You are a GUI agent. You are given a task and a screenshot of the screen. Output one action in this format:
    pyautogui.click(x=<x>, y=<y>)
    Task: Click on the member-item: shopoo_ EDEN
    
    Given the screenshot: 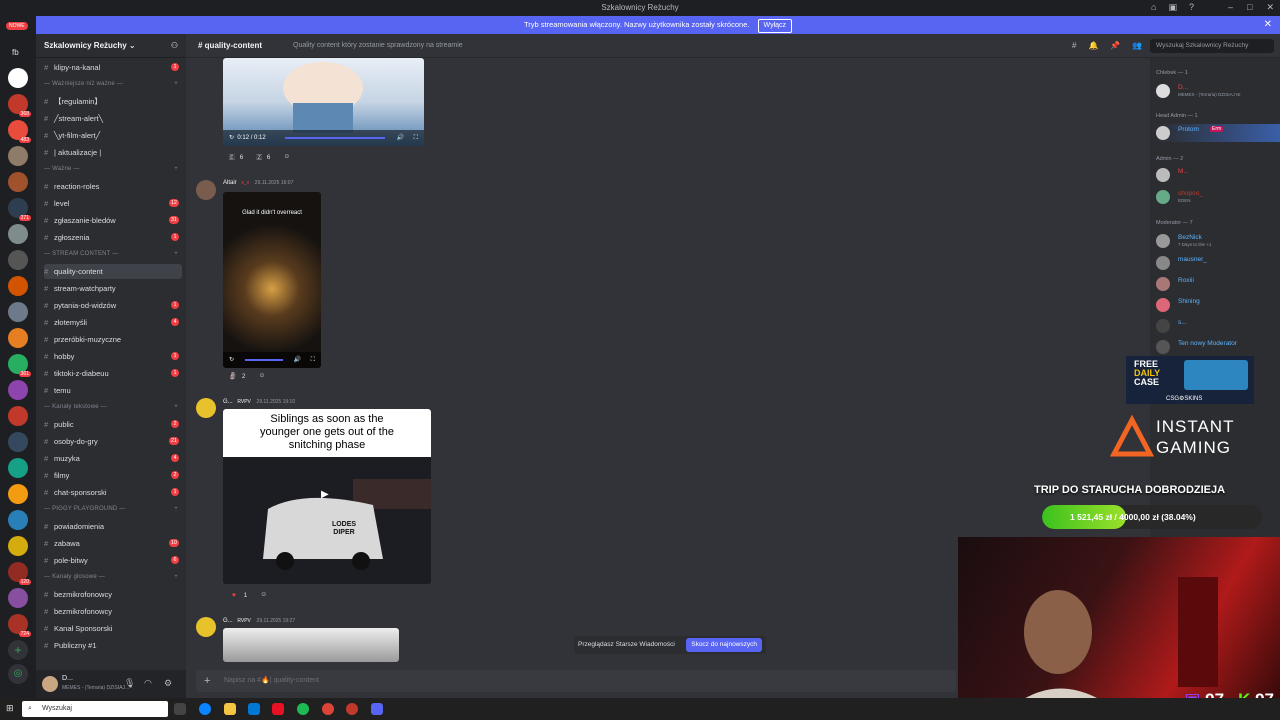 What is the action you would take?
    pyautogui.click(x=1216, y=197)
    